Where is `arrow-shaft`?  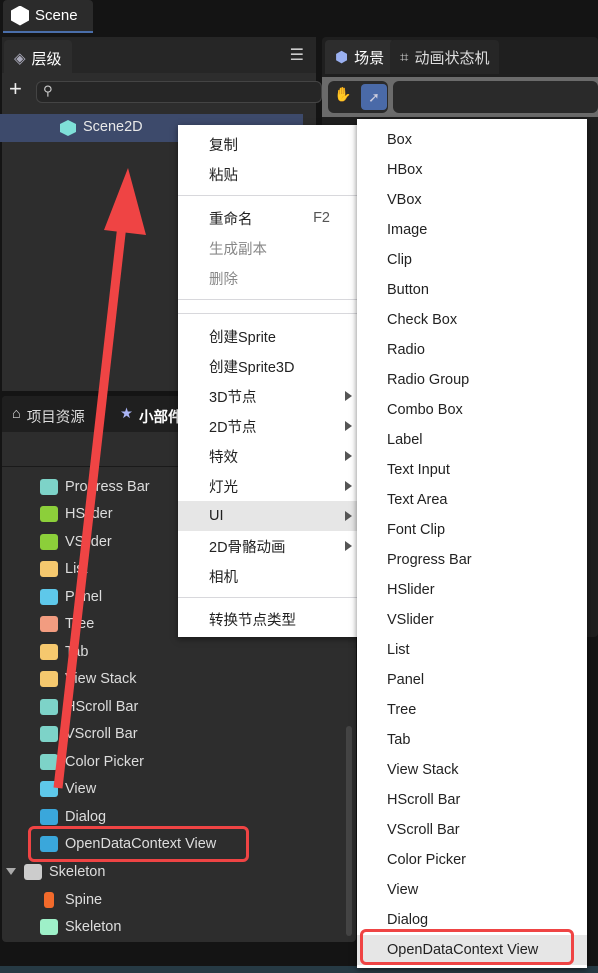
arrow-shaft is located at coordinates (90, 506).